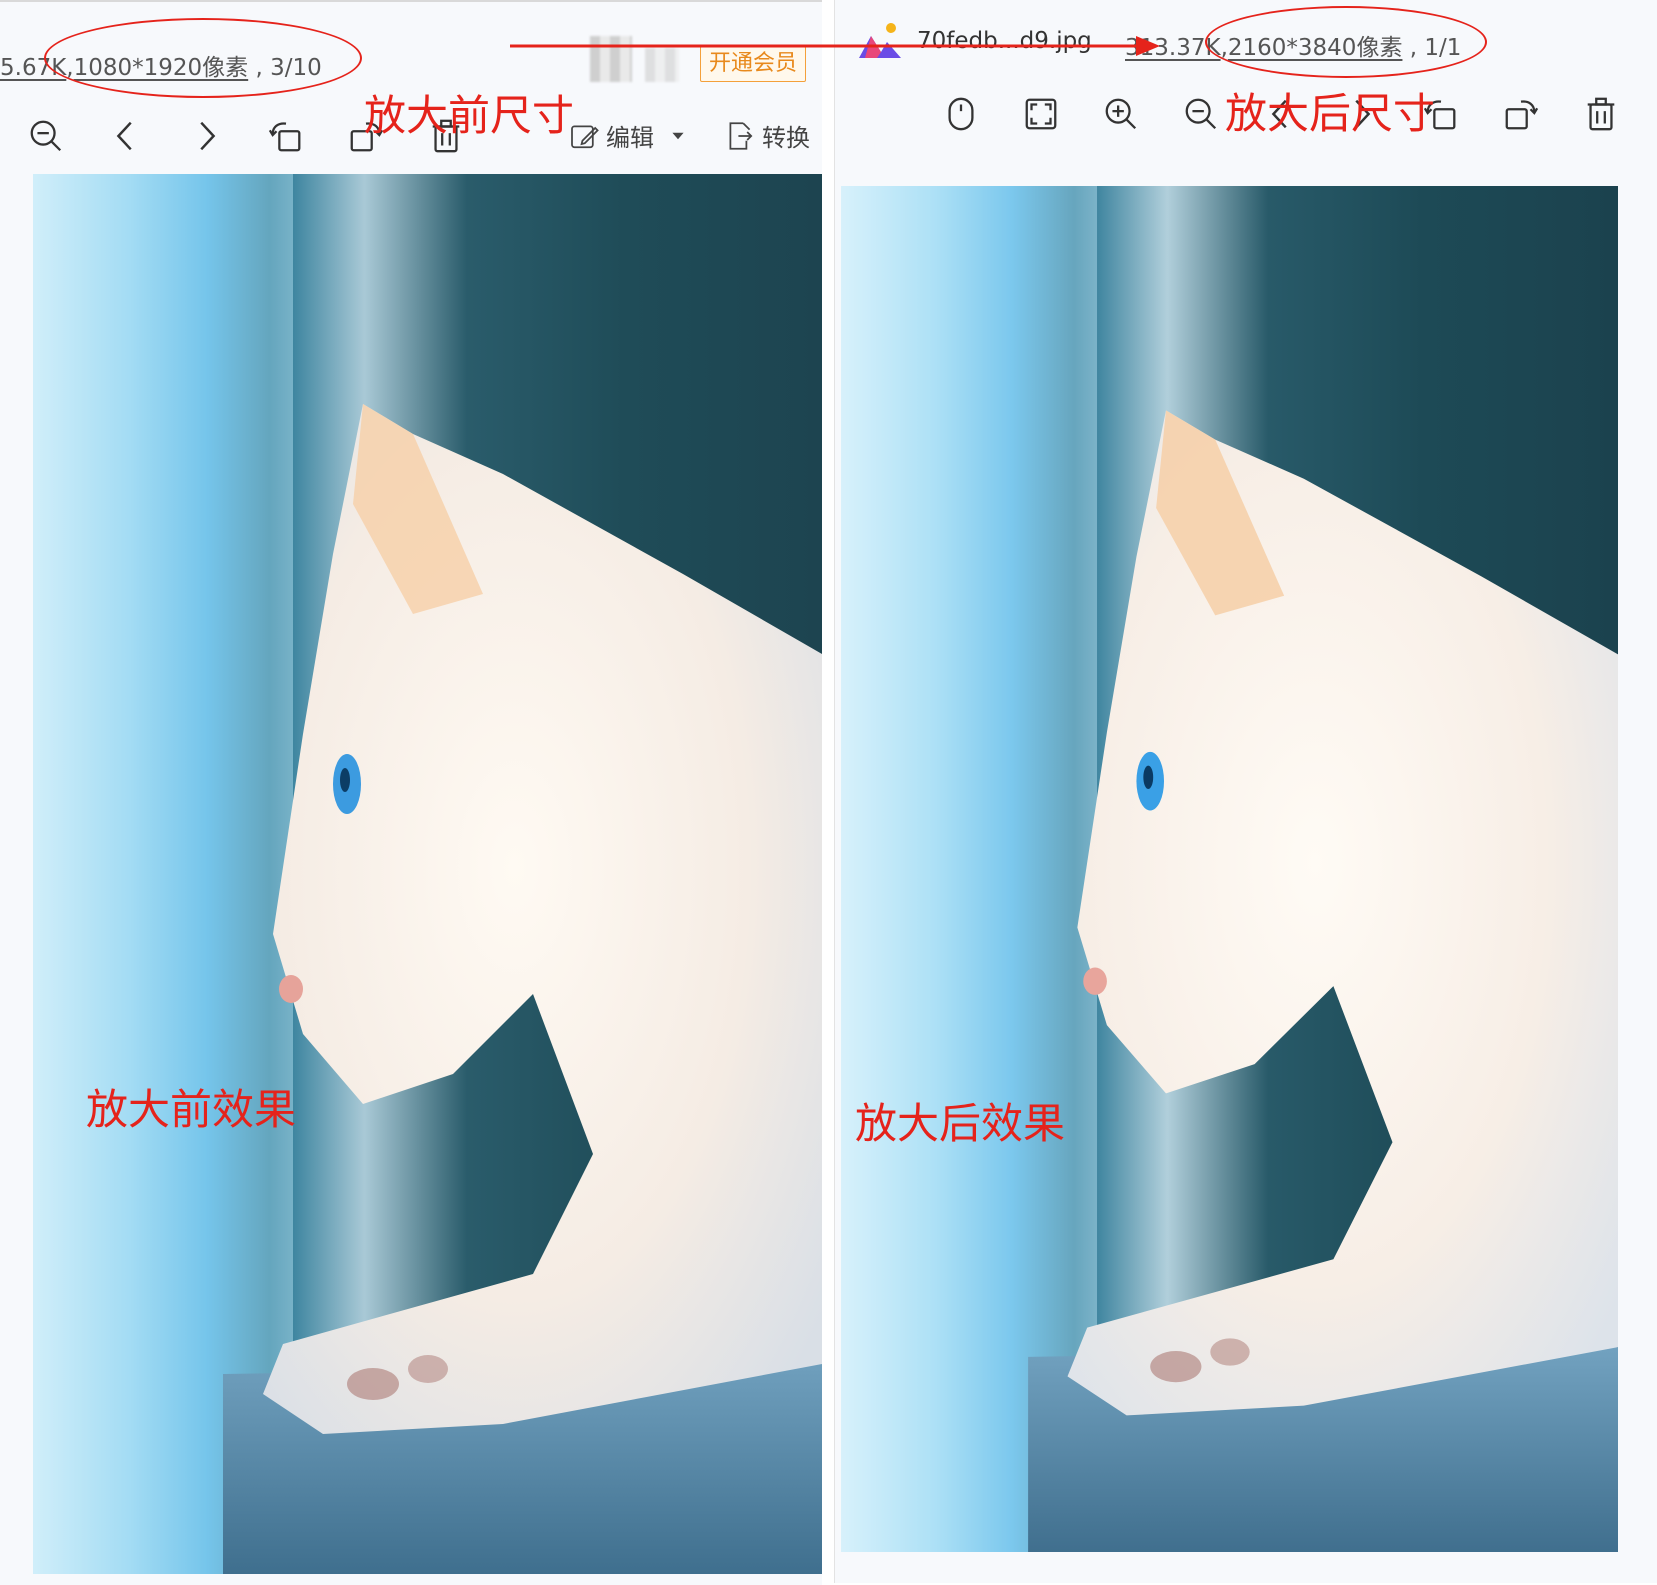  What do you see at coordinates (206, 136) in the screenshot?
I see `next-icon` at bounding box center [206, 136].